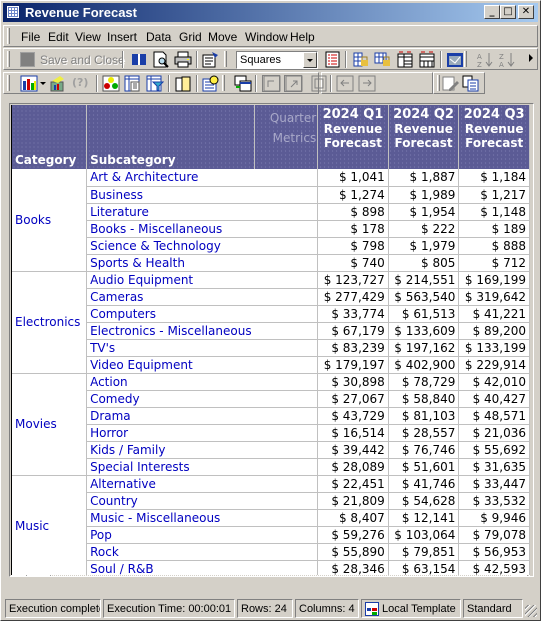 This screenshot has height=621, width=541. Describe the element at coordinates (424, 280) in the screenshot. I see `value-cell-q2: $ 214,551` at that location.